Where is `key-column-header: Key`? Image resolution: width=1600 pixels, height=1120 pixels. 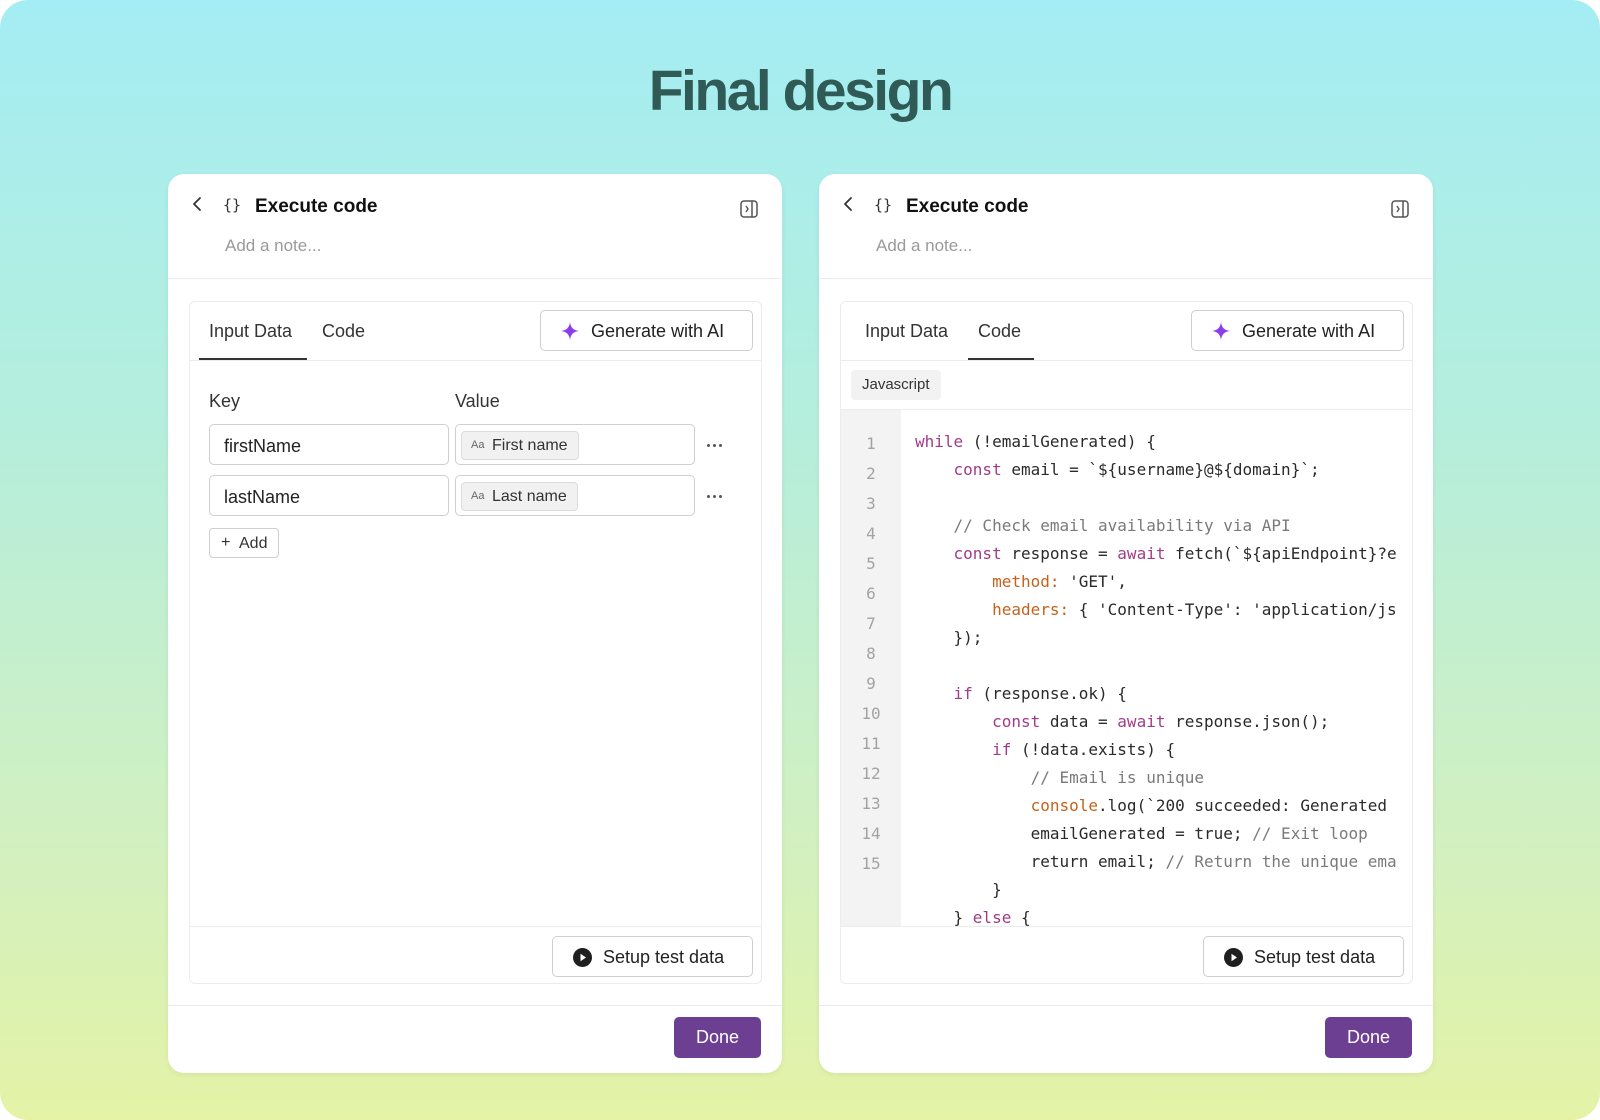 key-column-header: Key is located at coordinates (225, 401).